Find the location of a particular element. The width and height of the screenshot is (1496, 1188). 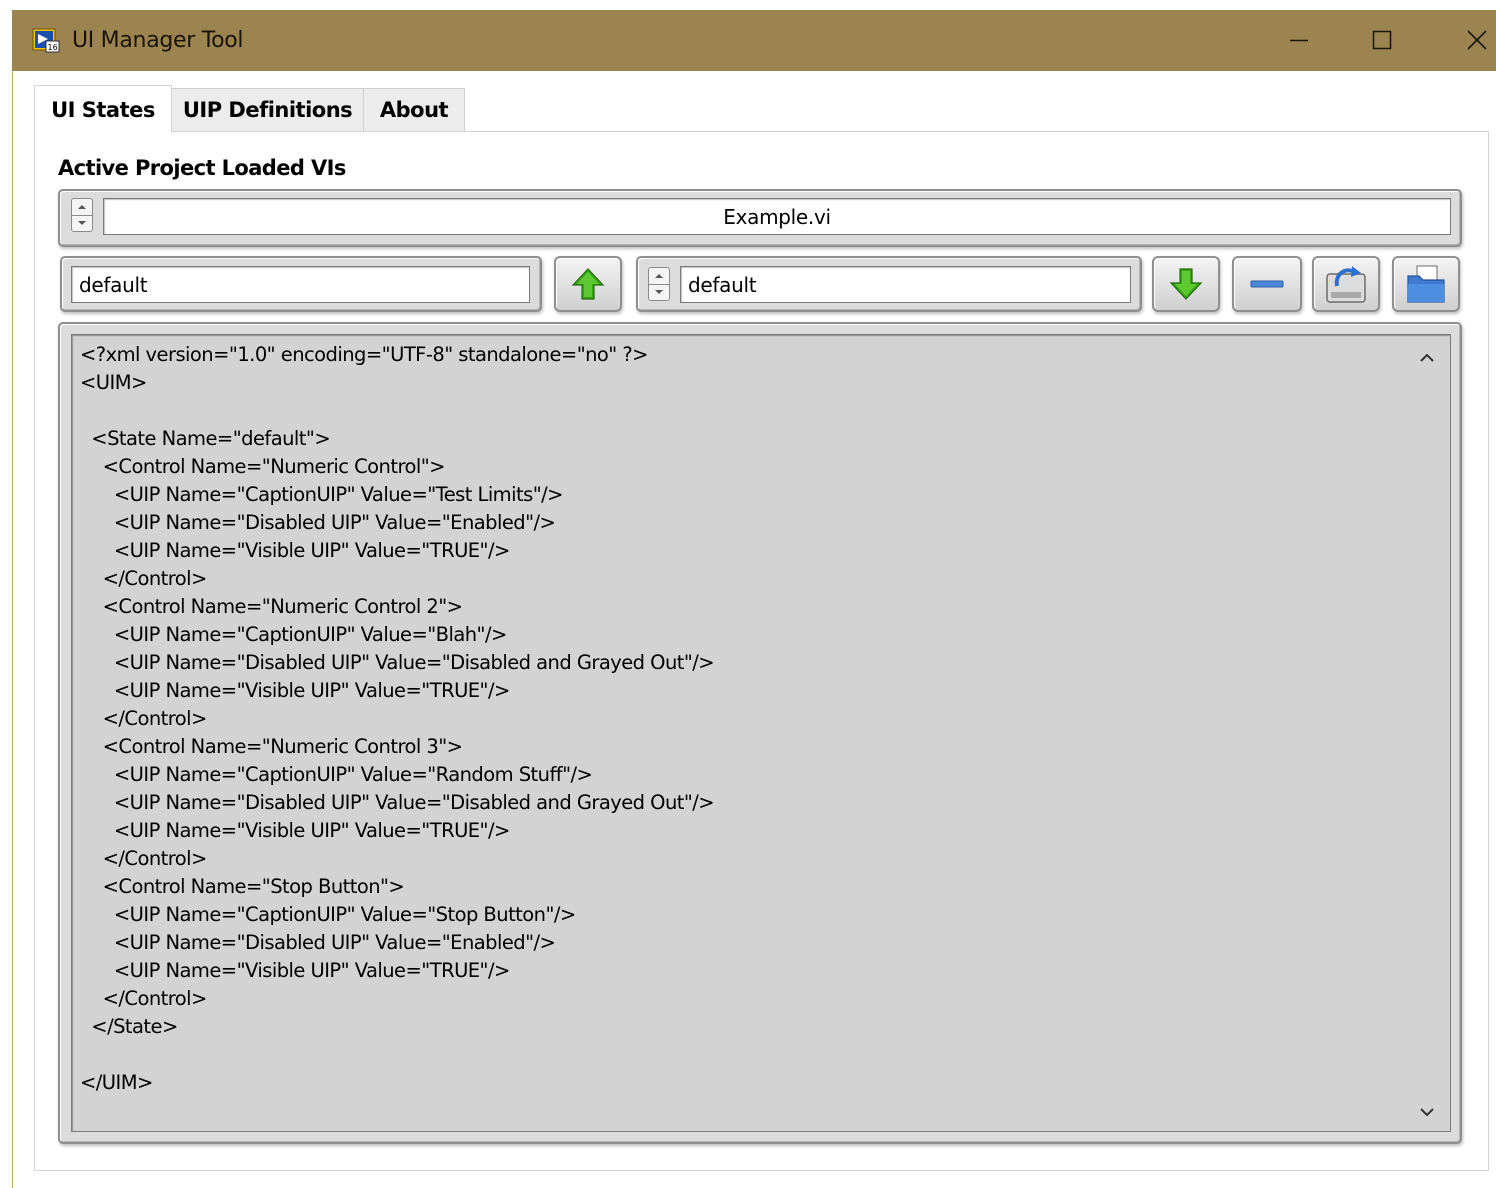

title-bar: 16 UI Manager Tool is located at coordinates (754, 40).